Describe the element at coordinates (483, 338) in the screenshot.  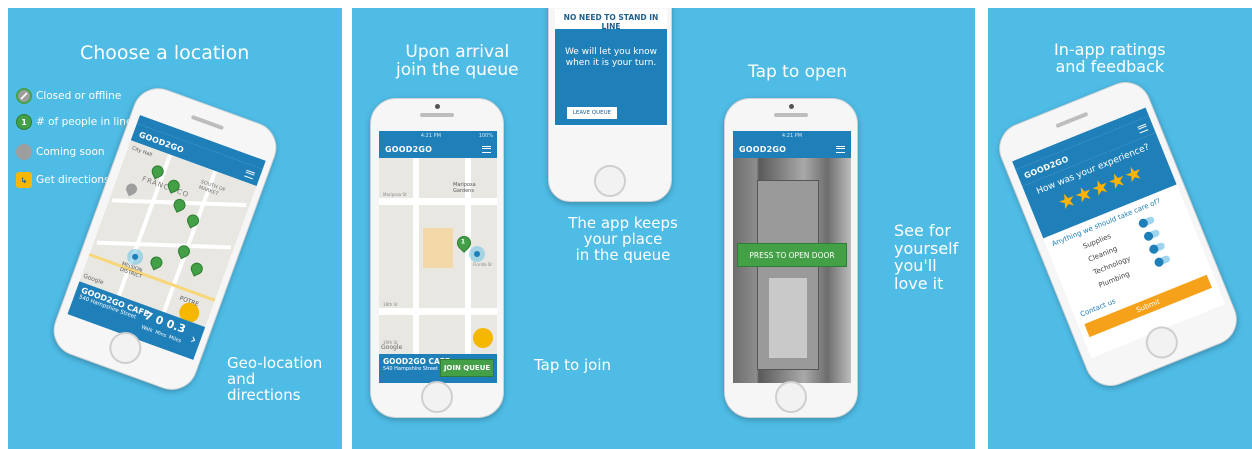
I see `directions-icon` at that location.